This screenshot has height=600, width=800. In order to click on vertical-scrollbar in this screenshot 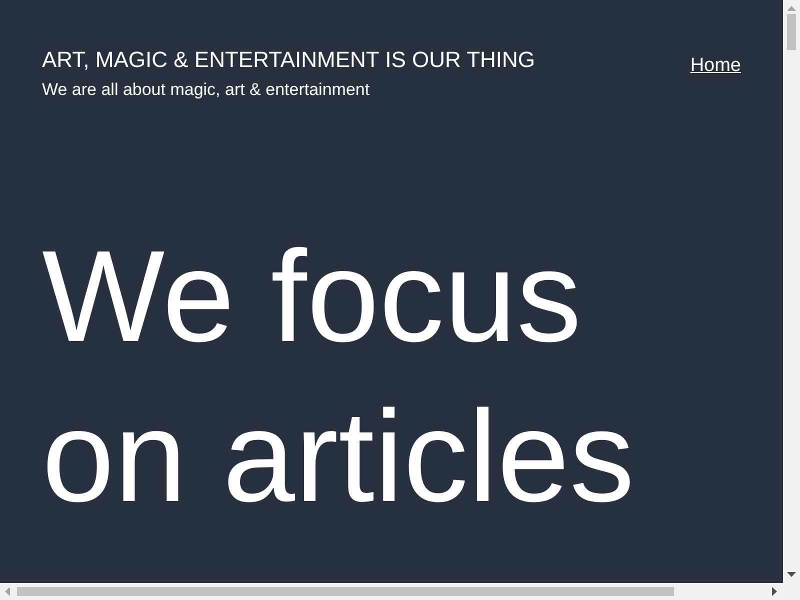, I will do `click(791, 291)`.